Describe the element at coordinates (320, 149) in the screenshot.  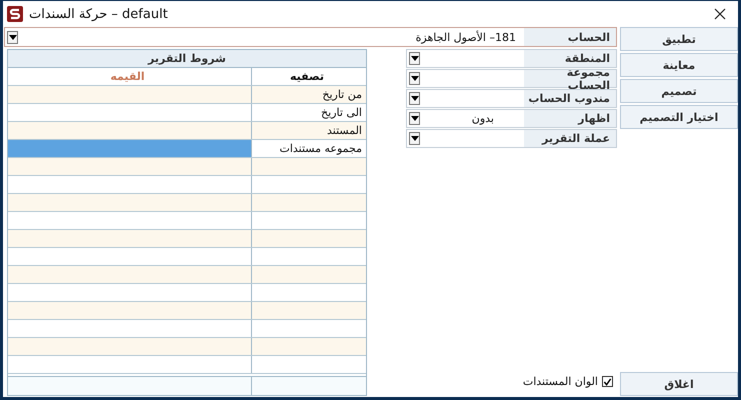
I see `table-cell-text: مجموعه مستندات` at that location.